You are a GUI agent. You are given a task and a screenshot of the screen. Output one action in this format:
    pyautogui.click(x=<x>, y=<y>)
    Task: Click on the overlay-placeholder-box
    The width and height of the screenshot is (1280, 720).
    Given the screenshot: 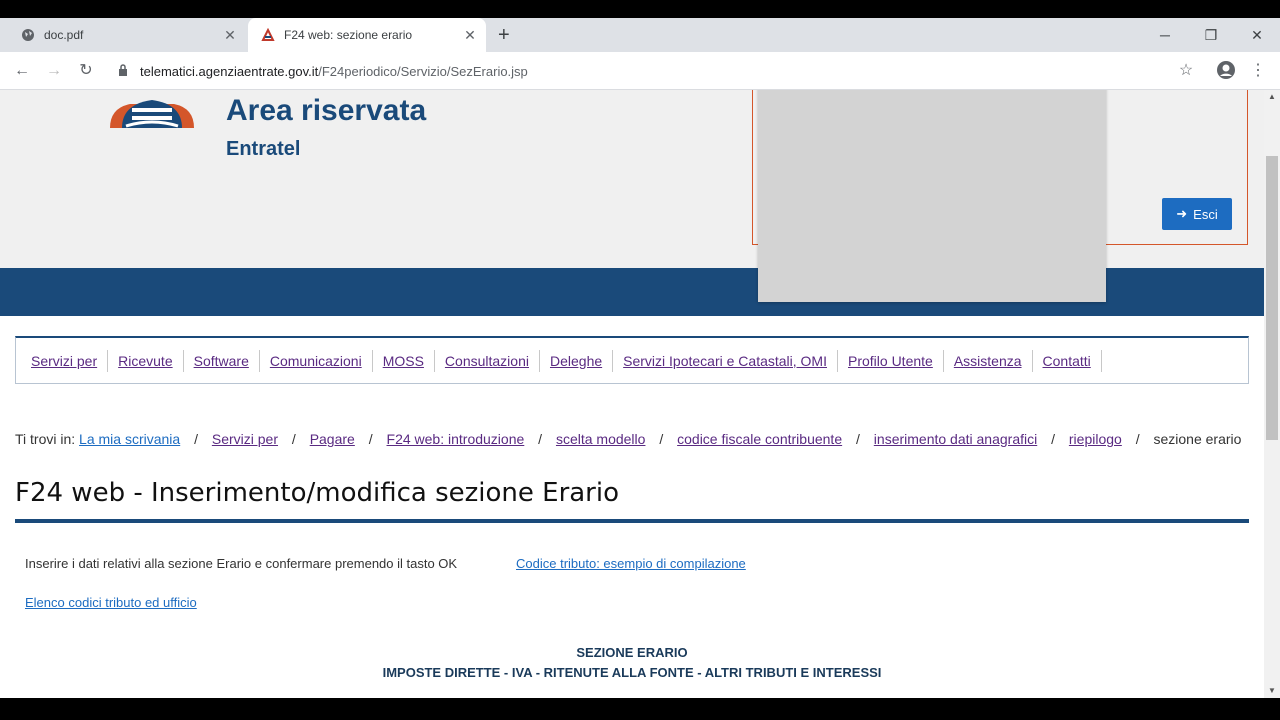 What is the action you would take?
    pyautogui.click(x=932, y=196)
    